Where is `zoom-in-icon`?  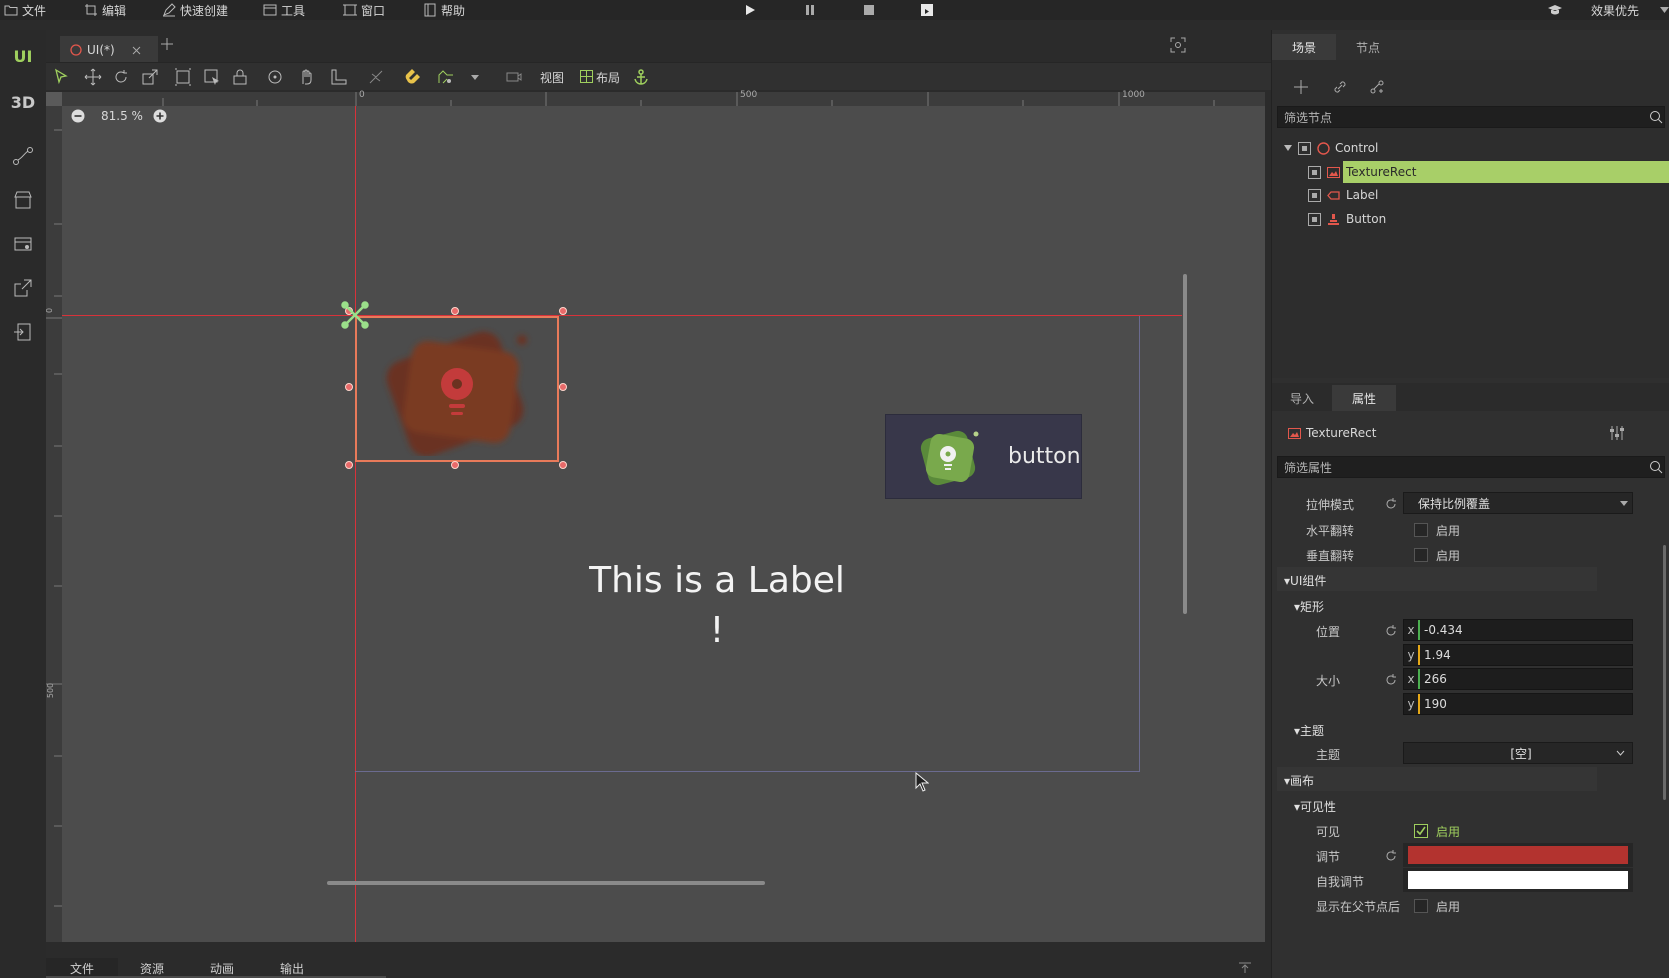
zoom-in-icon is located at coordinates (160, 116).